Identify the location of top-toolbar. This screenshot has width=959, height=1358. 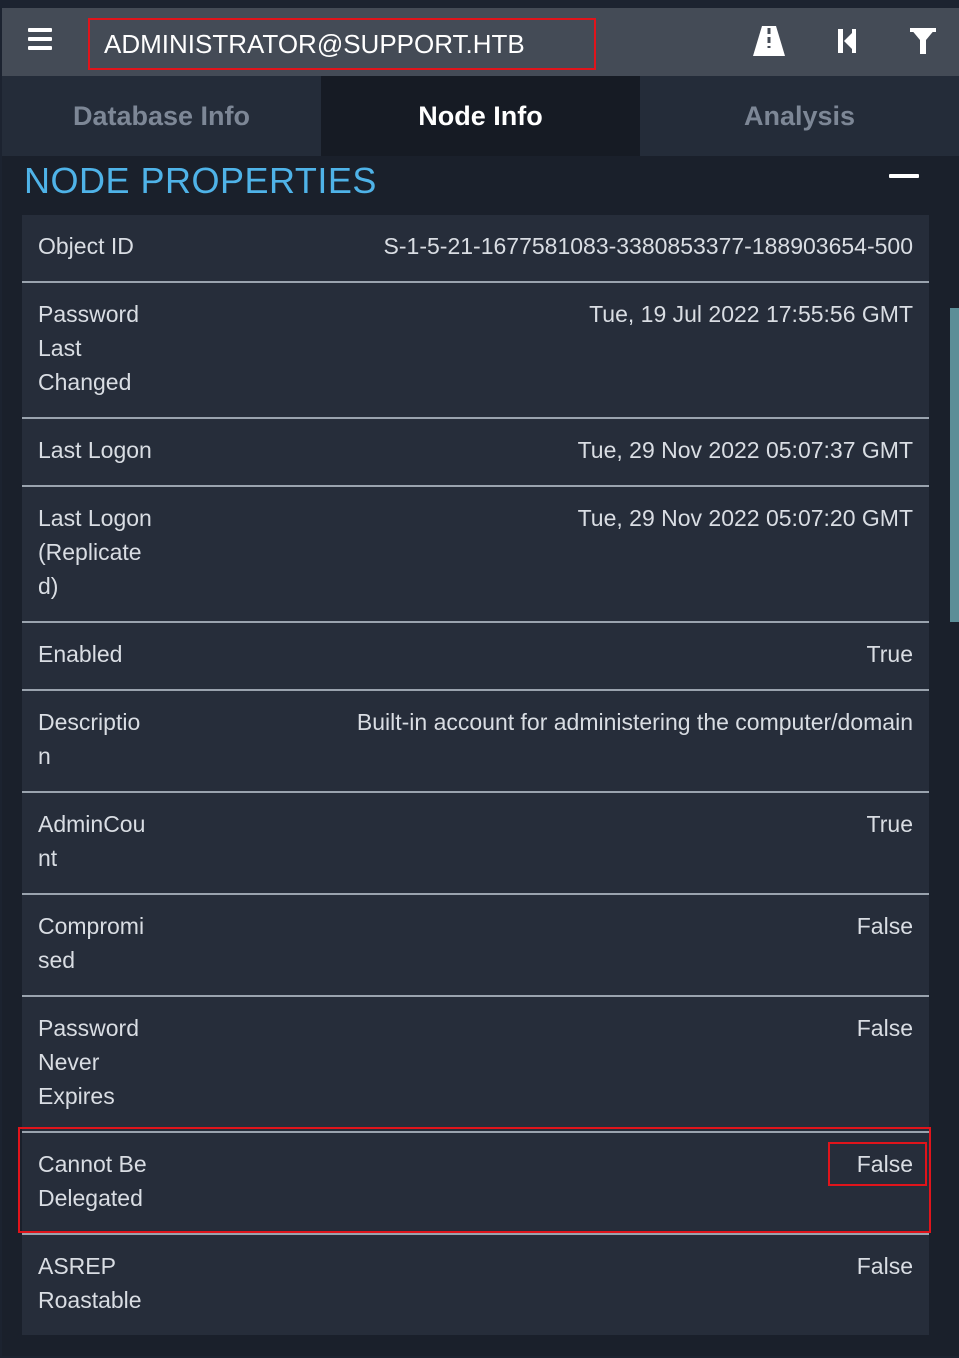
(480, 42).